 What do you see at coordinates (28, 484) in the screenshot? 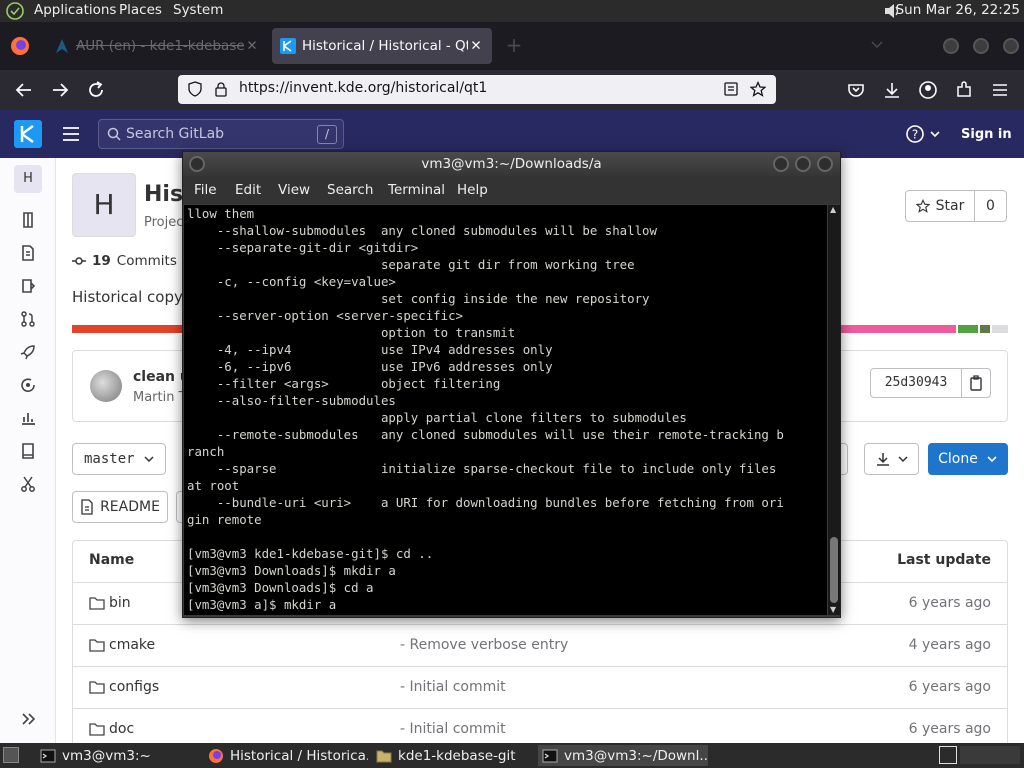
I see `snippets-icon` at bounding box center [28, 484].